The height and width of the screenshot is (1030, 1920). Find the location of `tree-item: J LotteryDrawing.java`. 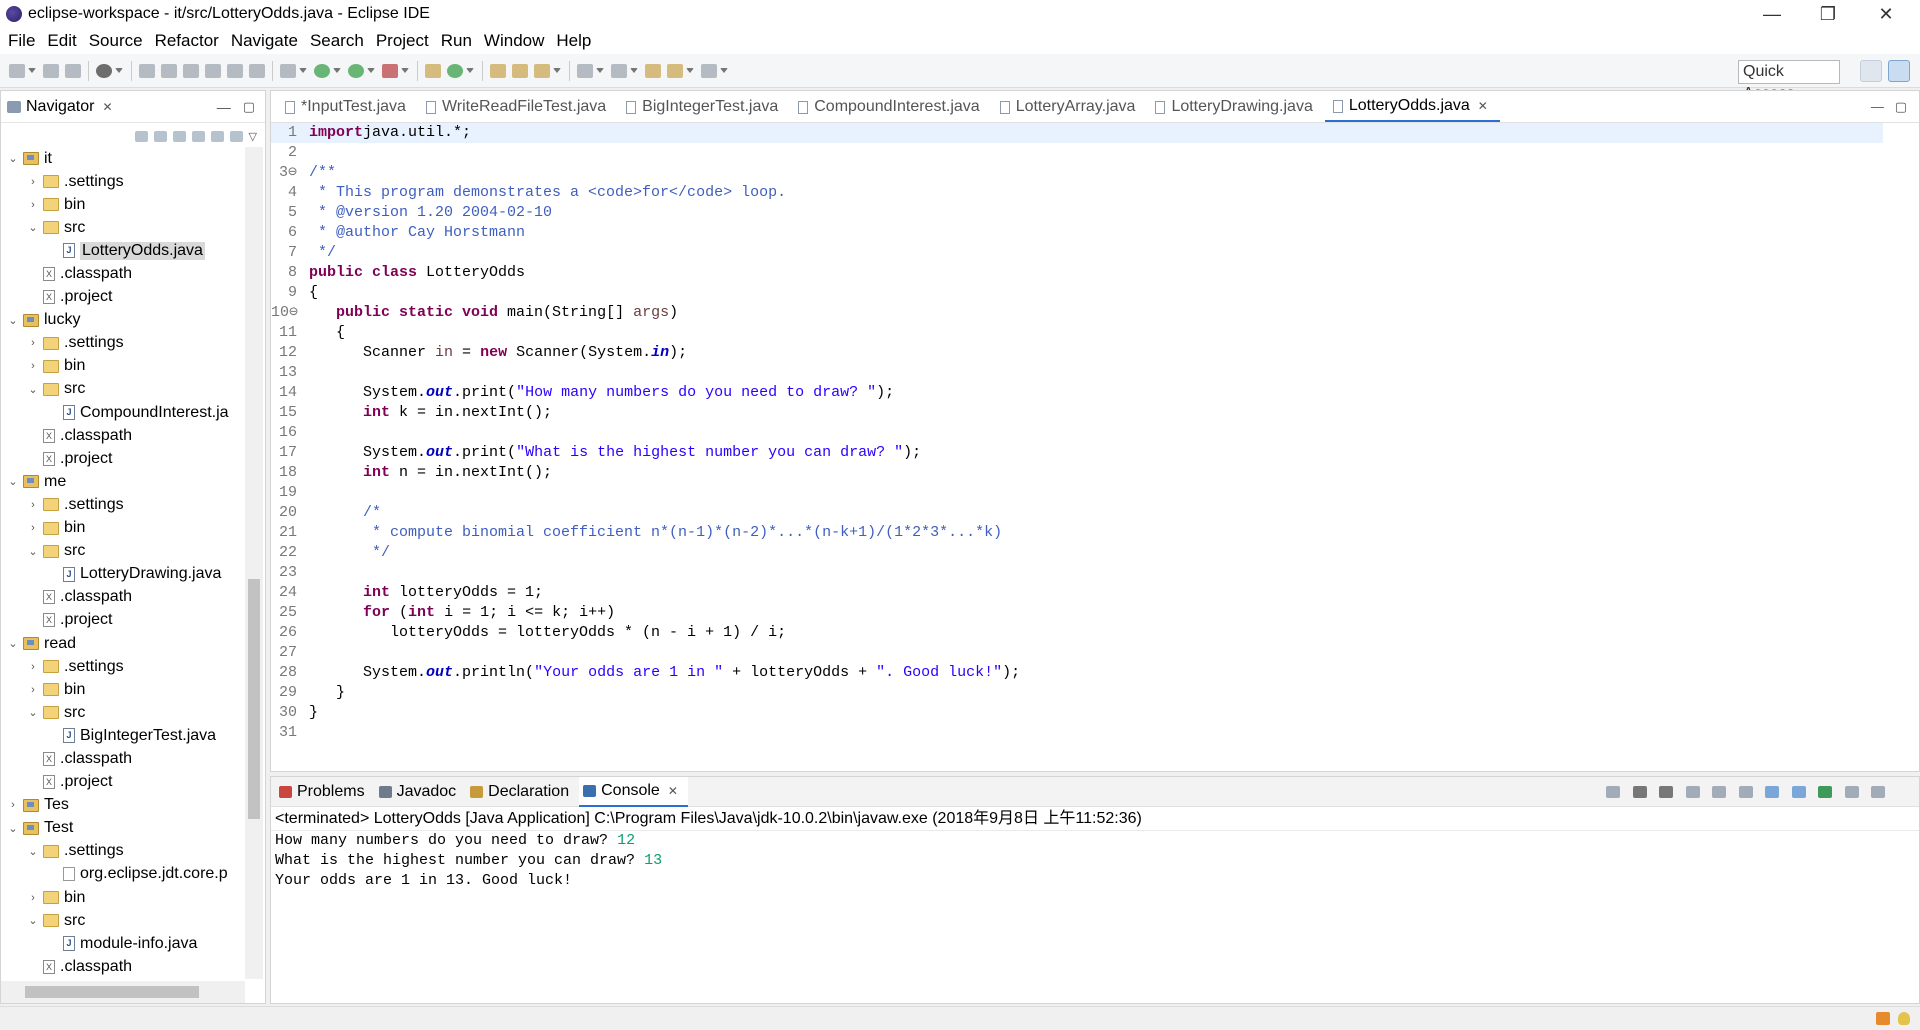

tree-item: J LotteryDrawing.java is located at coordinates (123, 574).